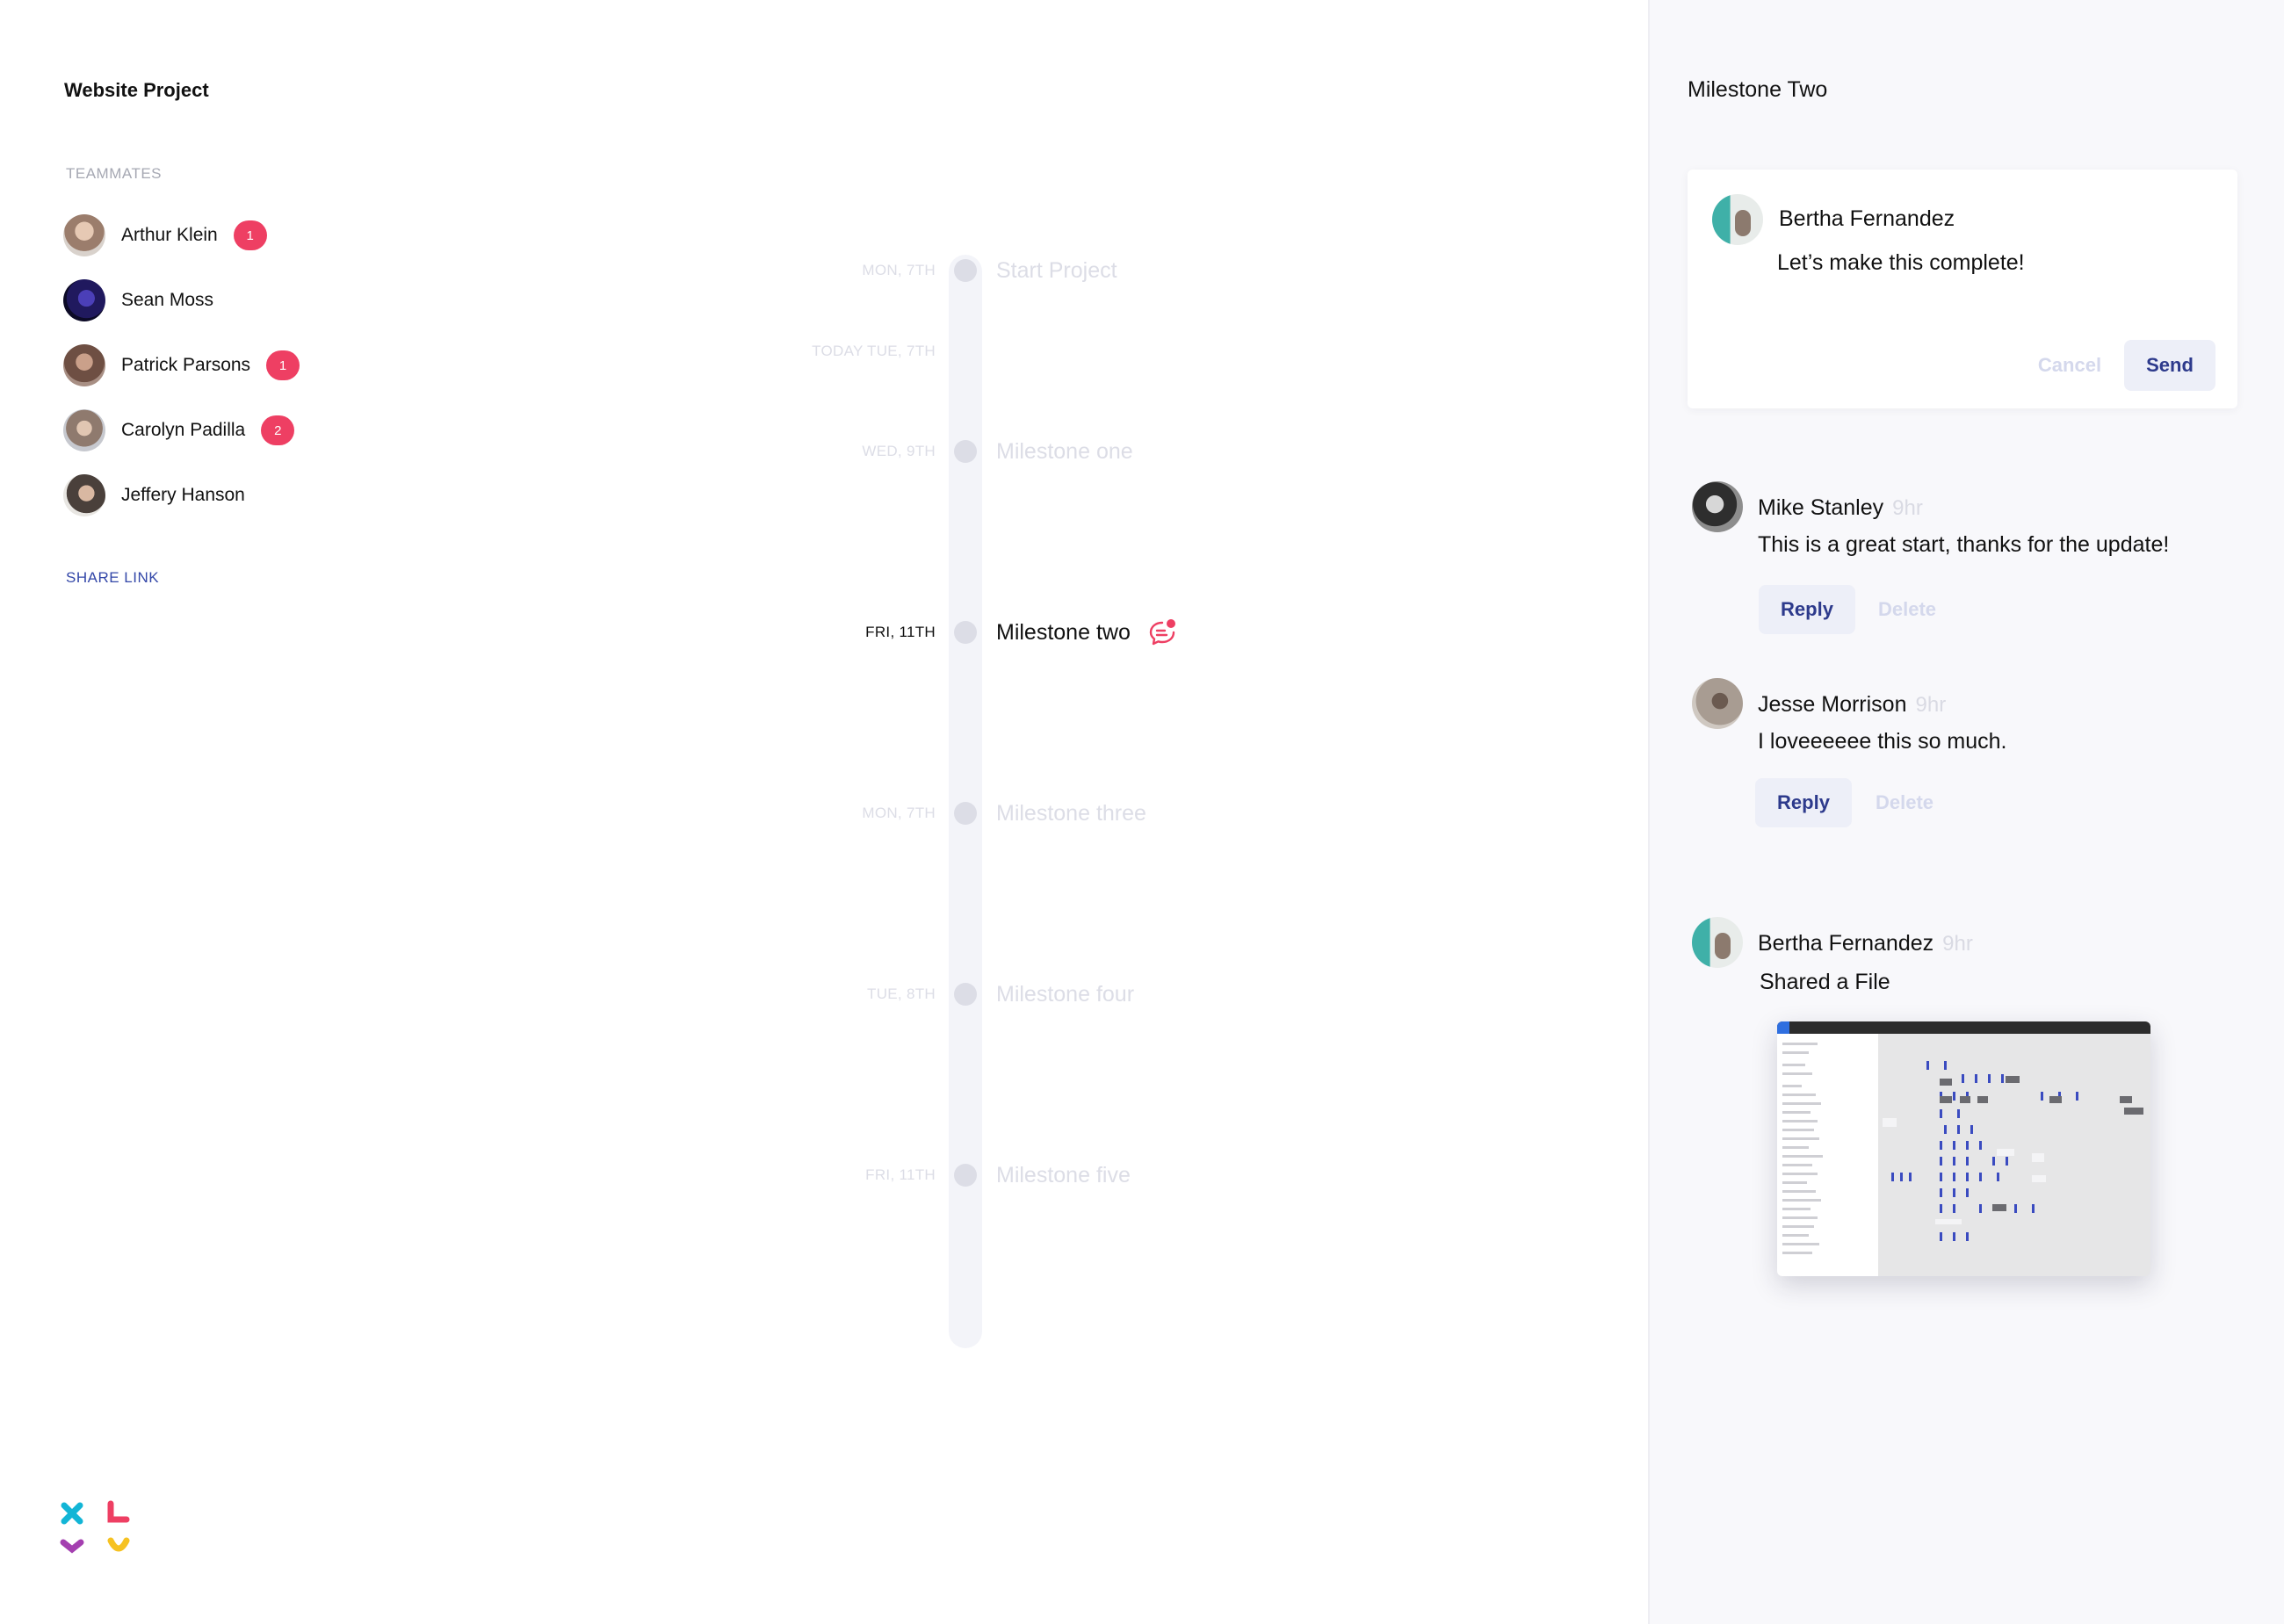  I want to click on shared-file-thumbnail, so click(1964, 1148).